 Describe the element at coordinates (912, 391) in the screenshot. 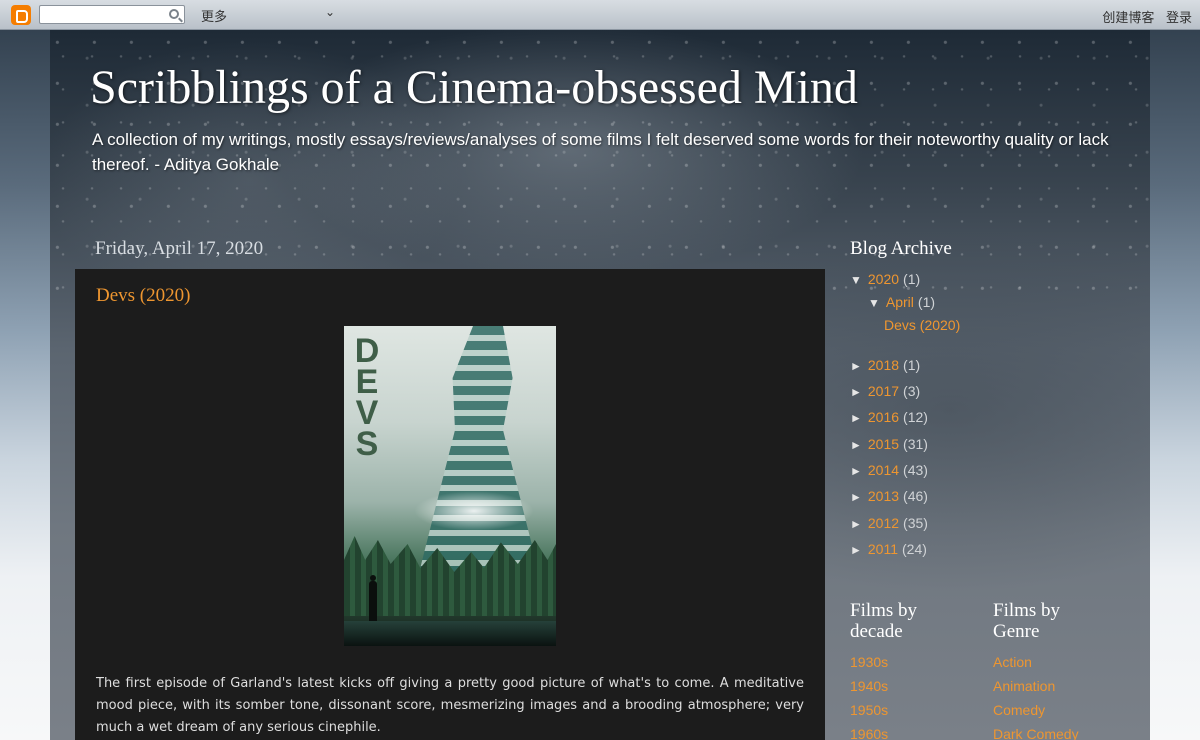

I see `archive-count: (3)` at that location.